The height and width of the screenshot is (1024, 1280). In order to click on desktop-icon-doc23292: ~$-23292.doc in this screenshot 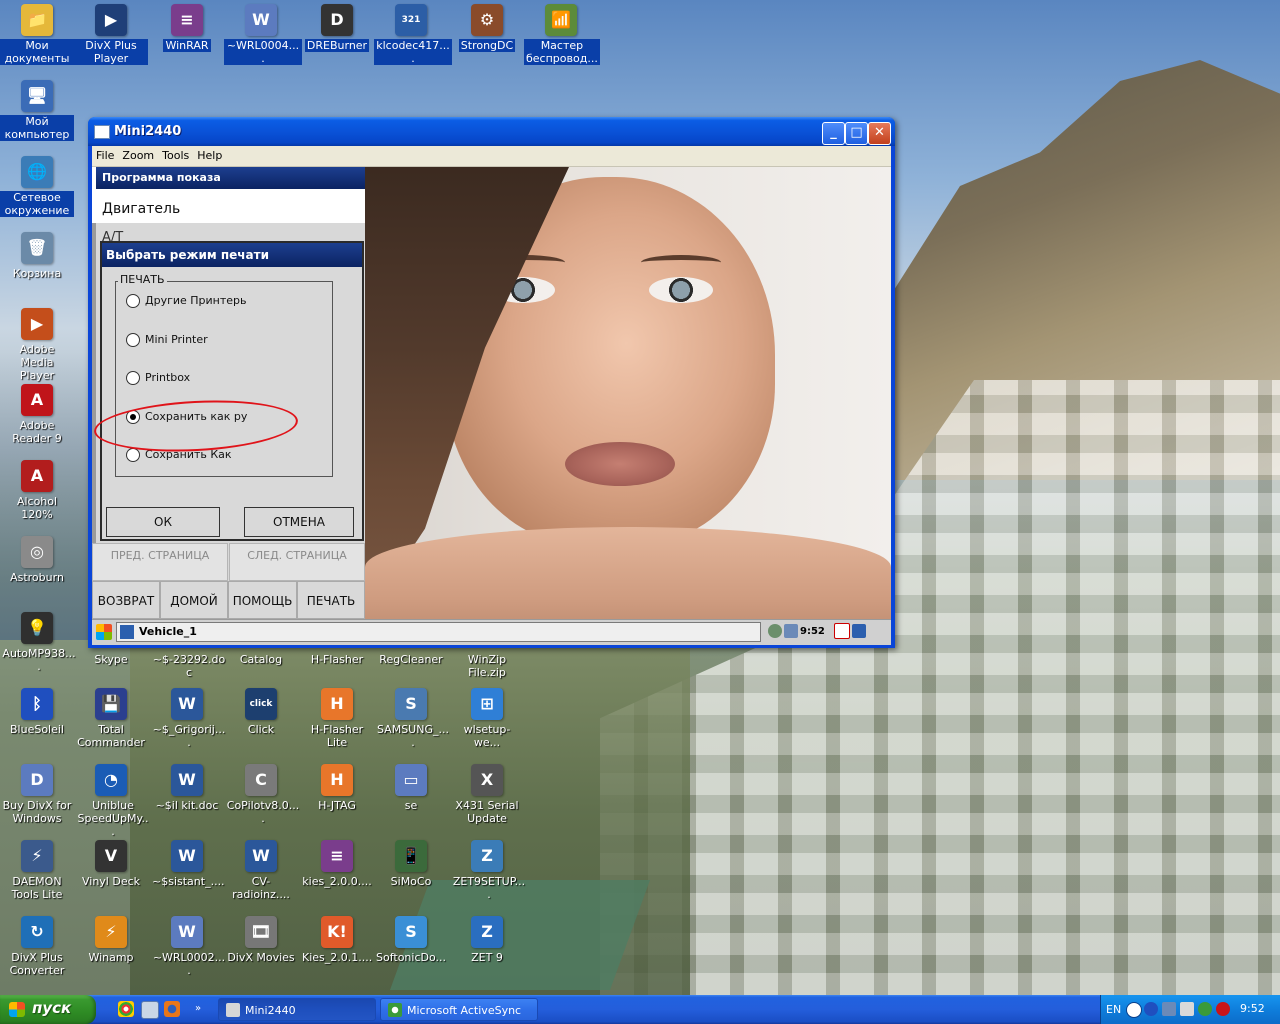, I will do `click(187, 664)`.